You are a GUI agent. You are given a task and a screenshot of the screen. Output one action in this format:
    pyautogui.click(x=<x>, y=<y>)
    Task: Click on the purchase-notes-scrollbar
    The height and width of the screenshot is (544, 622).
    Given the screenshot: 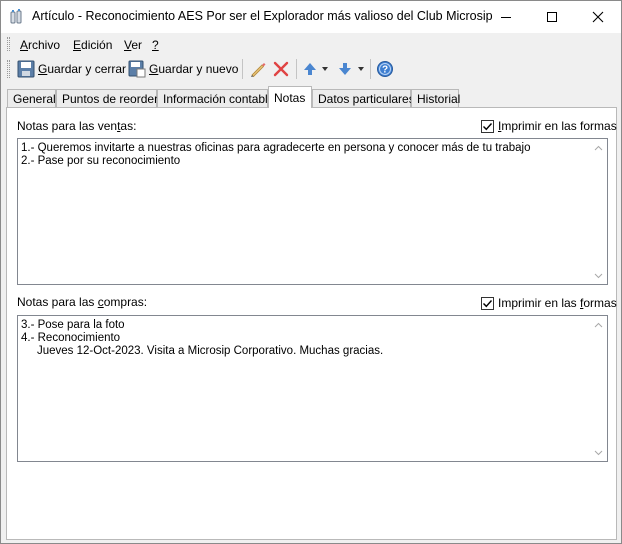 What is the action you would take?
    pyautogui.click(x=598, y=388)
    